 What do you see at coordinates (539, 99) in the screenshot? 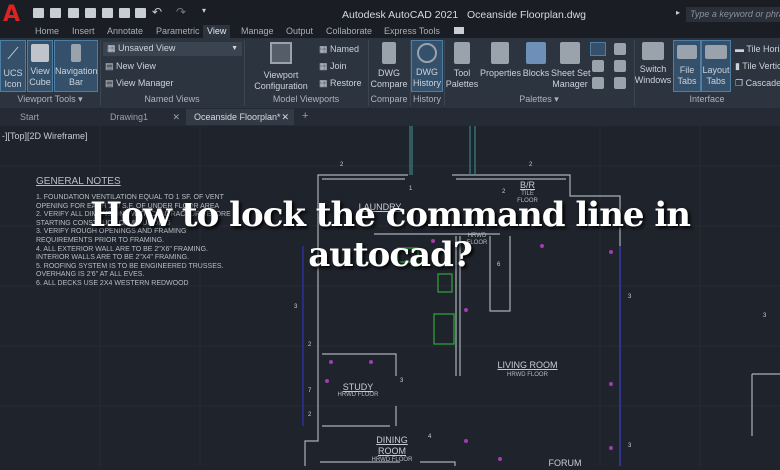
I see `panel-label-palettes: Palettes ▾` at bounding box center [539, 99].